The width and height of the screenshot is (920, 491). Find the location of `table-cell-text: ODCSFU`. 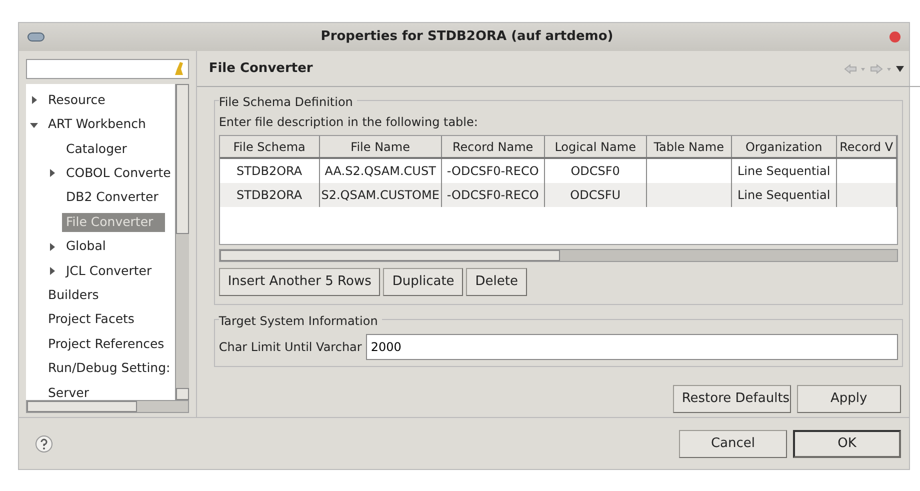

table-cell-text: ODCSFU is located at coordinates (595, 195).